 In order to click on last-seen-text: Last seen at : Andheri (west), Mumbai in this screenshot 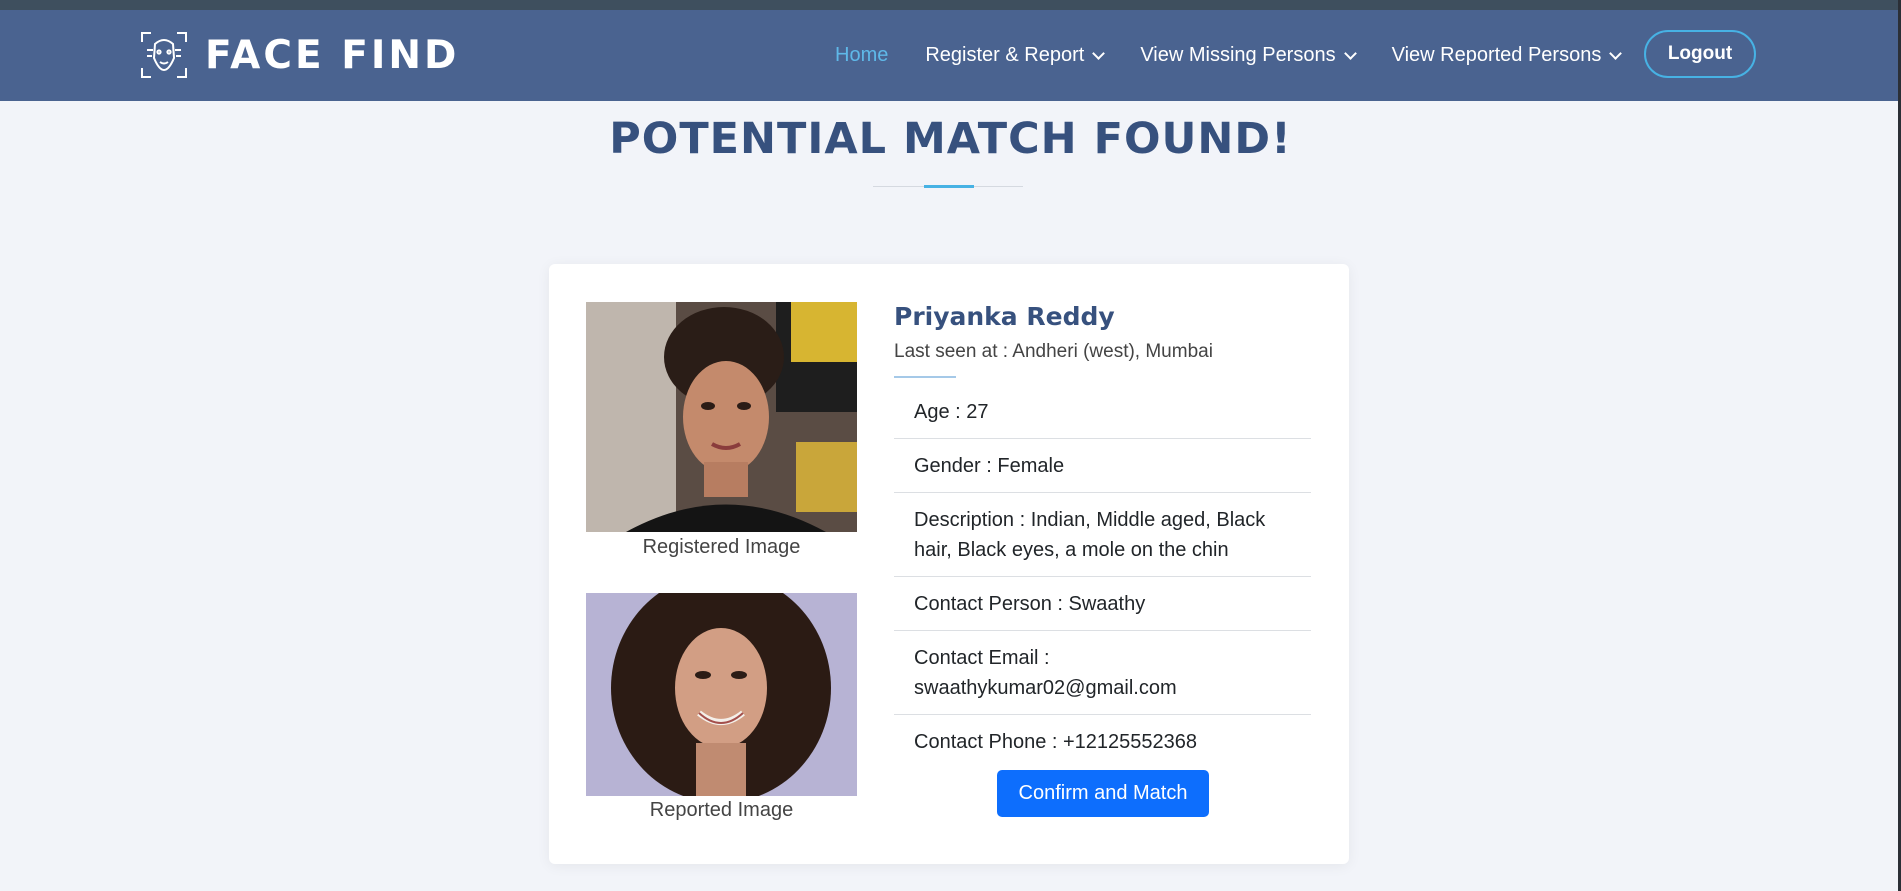, I will do `click(1053, 351)`.